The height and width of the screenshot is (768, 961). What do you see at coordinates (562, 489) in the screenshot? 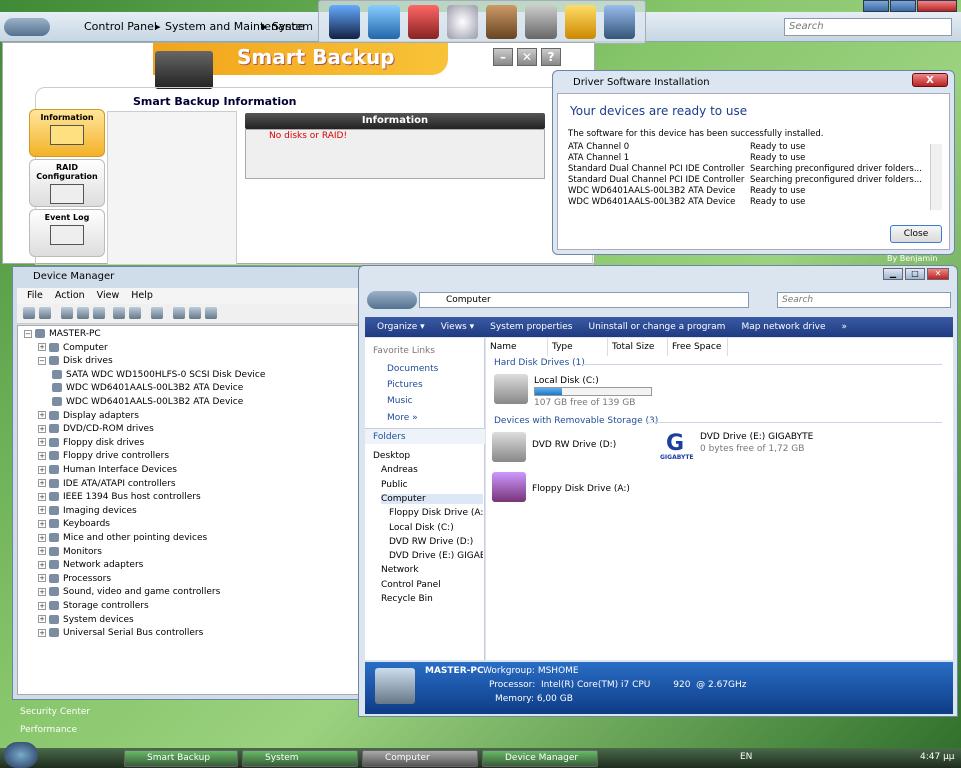
I see `floppy-drive-a: Floppy Disk Drive (A:)` at bounding box center [562, 489].